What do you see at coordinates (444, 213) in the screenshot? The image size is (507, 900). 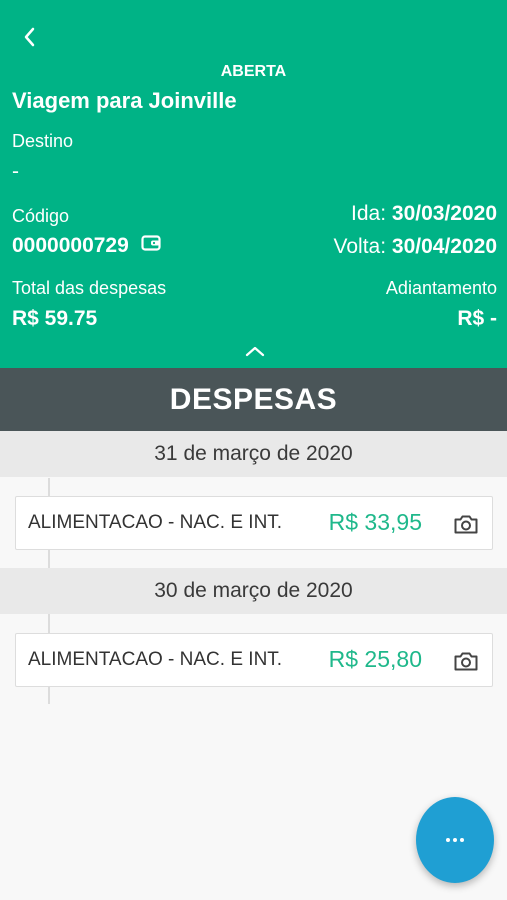 I see `departure-date: 30/03/2020` at bounding box center [444, 213].